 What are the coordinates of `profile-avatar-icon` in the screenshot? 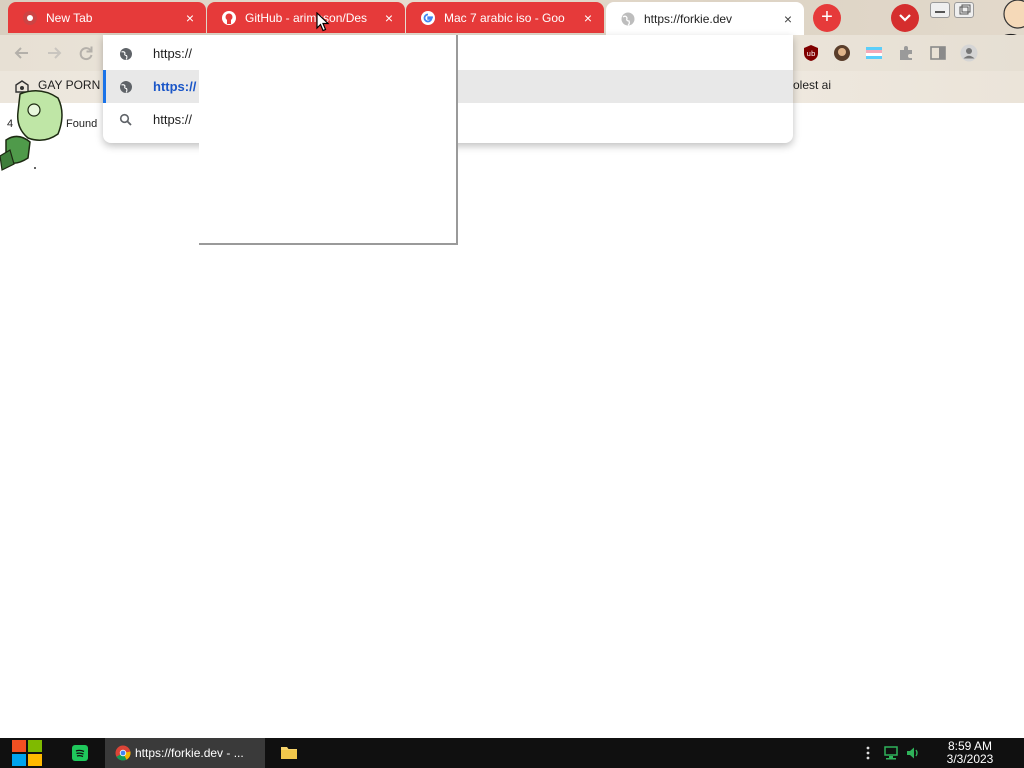 It's located at (969, 53).